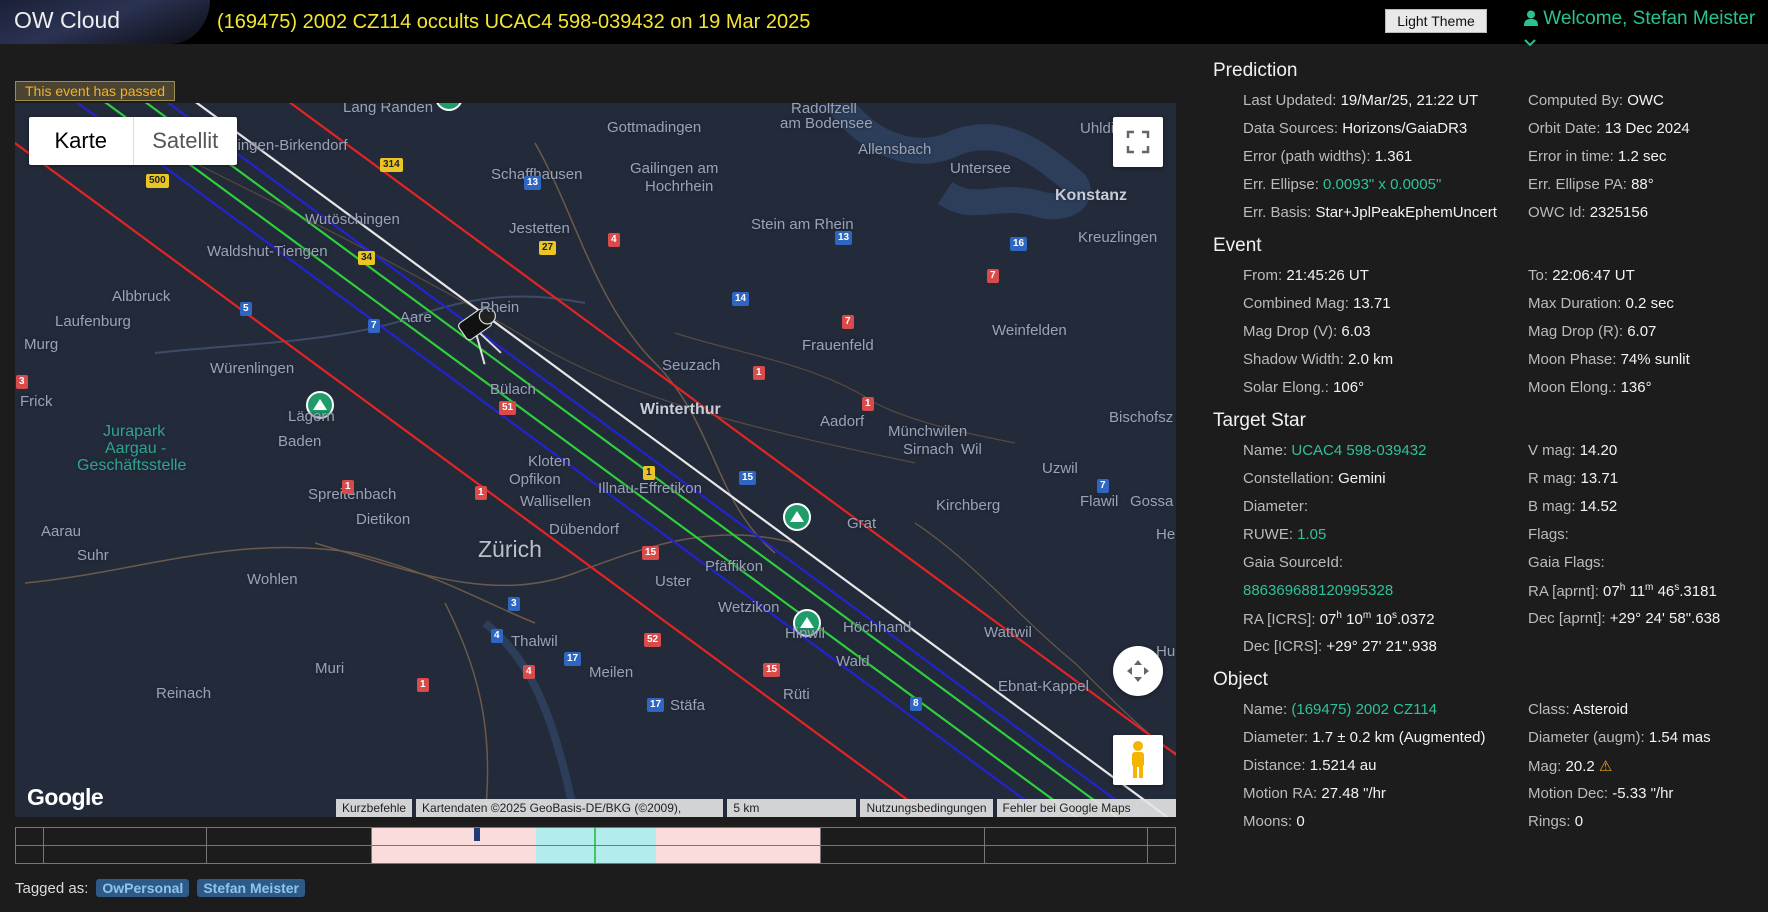 Image resolution: width=1768 pixels, height=912 pixels. I want to click on map-type-karte-button: Karte, so click(81, 141).